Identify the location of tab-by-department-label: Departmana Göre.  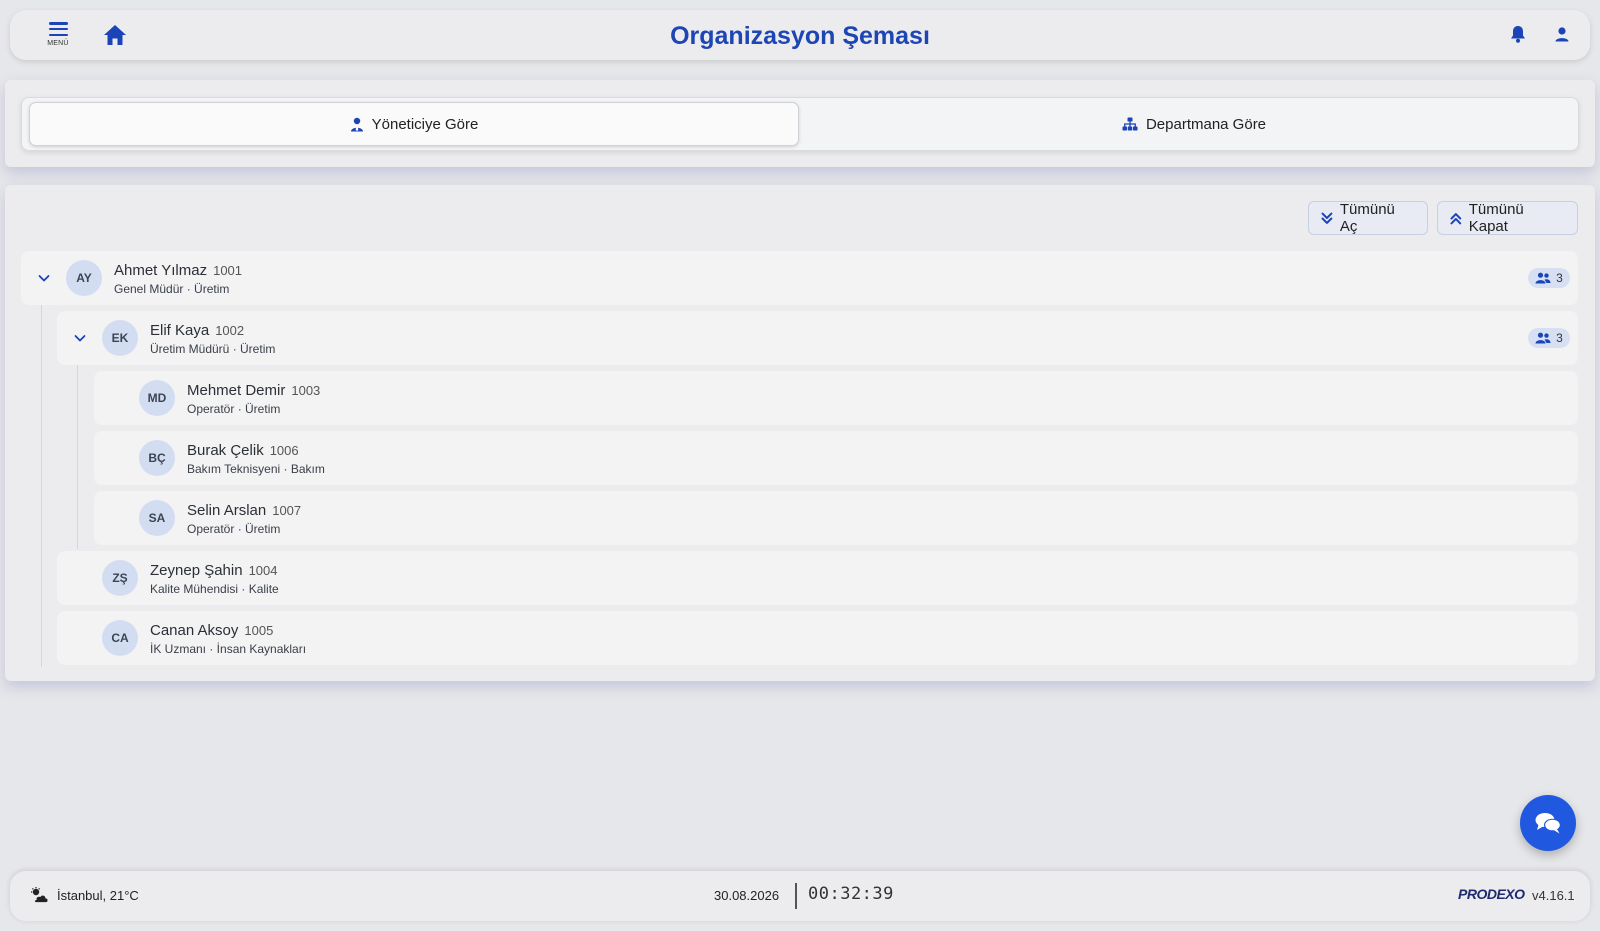
(1206, 124).